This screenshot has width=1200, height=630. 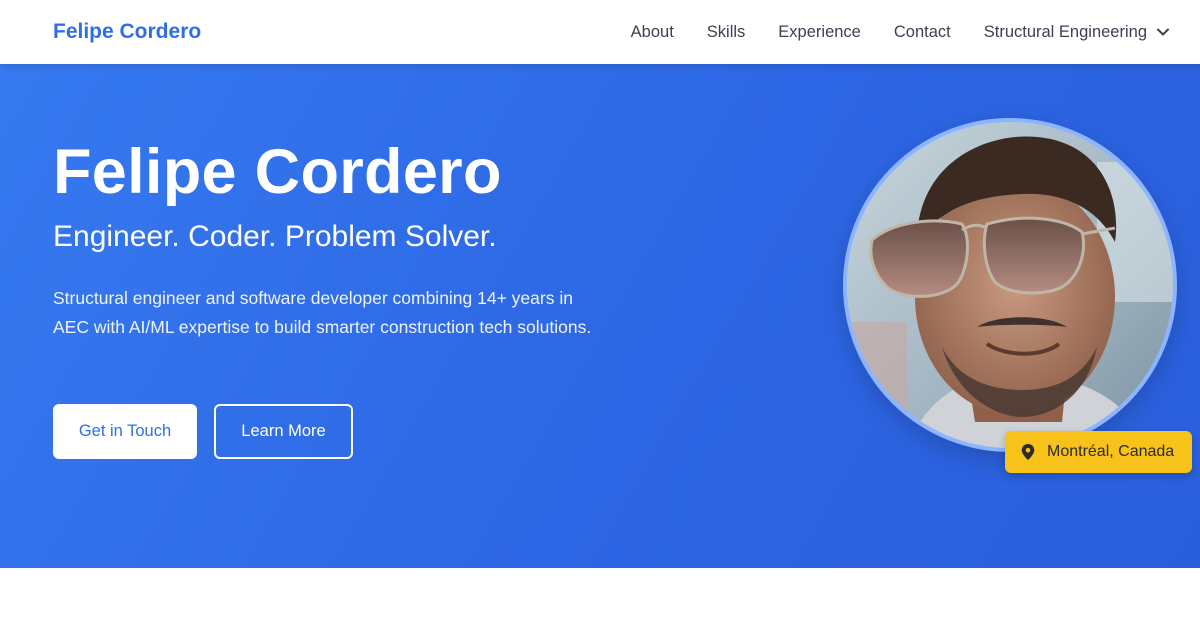 I want to click on nav-link-contact: Contact, so click(x=922, y=32).